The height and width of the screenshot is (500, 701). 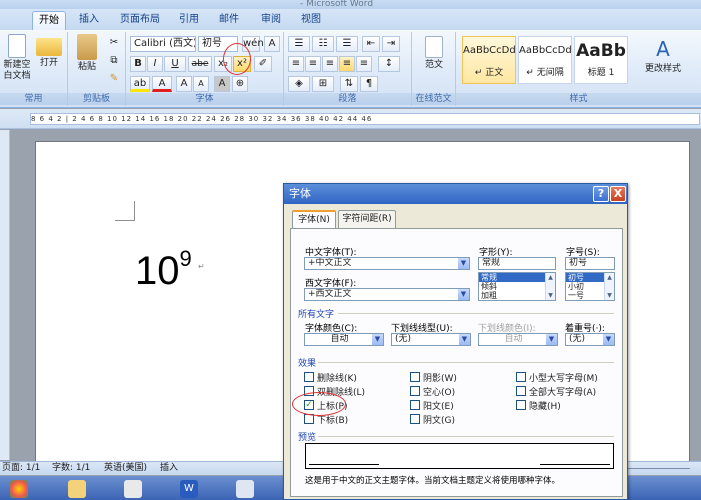 I want to click on shading-icon: ◈, so click(x=299, y=84).